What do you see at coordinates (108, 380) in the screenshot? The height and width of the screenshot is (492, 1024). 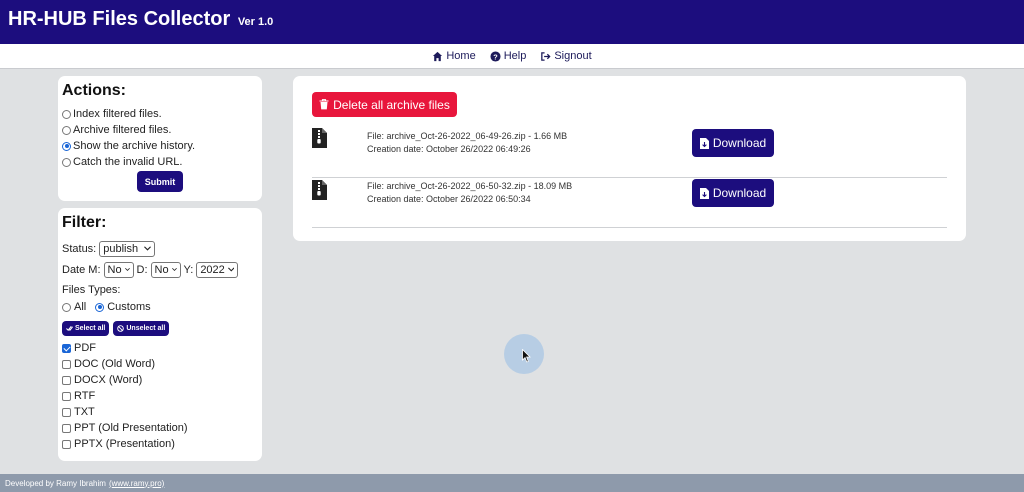 I see `file-type-label: DOCX (Word)` at bounding box center [108, 380].